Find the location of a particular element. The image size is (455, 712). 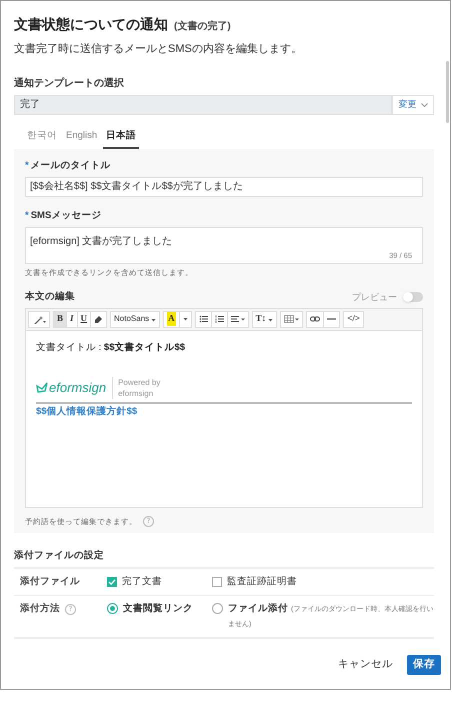

dialog-title: 文書状態についての通知 is located at coordinates (91, 24).